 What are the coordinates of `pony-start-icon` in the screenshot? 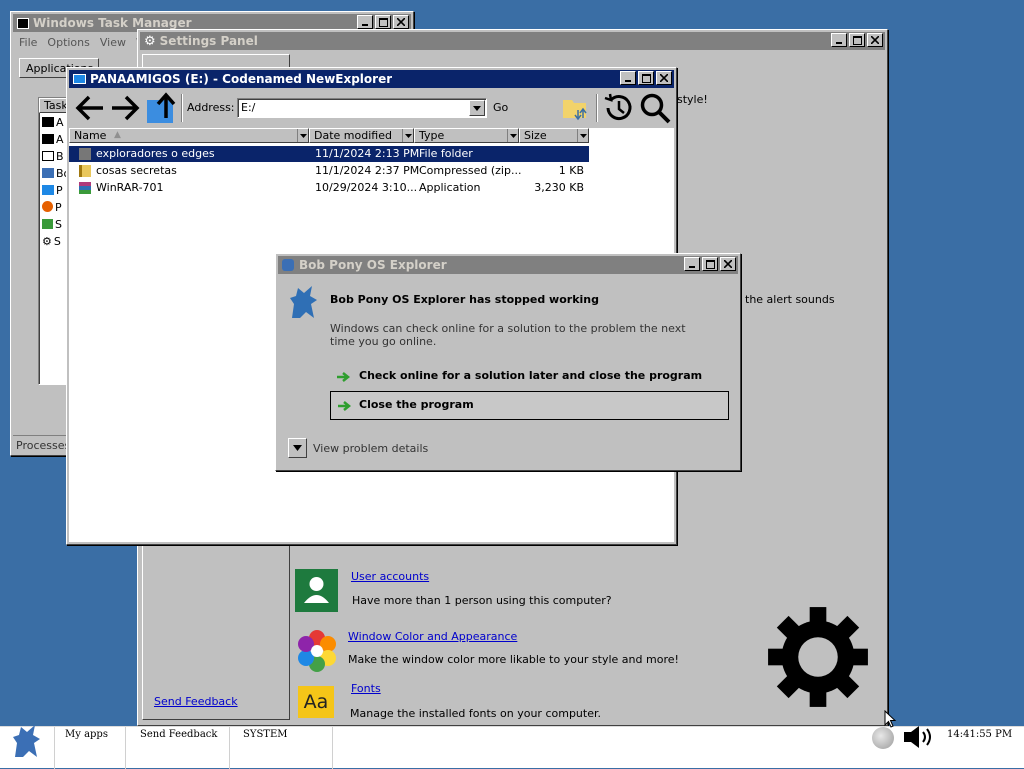 It's located at (26, 741).